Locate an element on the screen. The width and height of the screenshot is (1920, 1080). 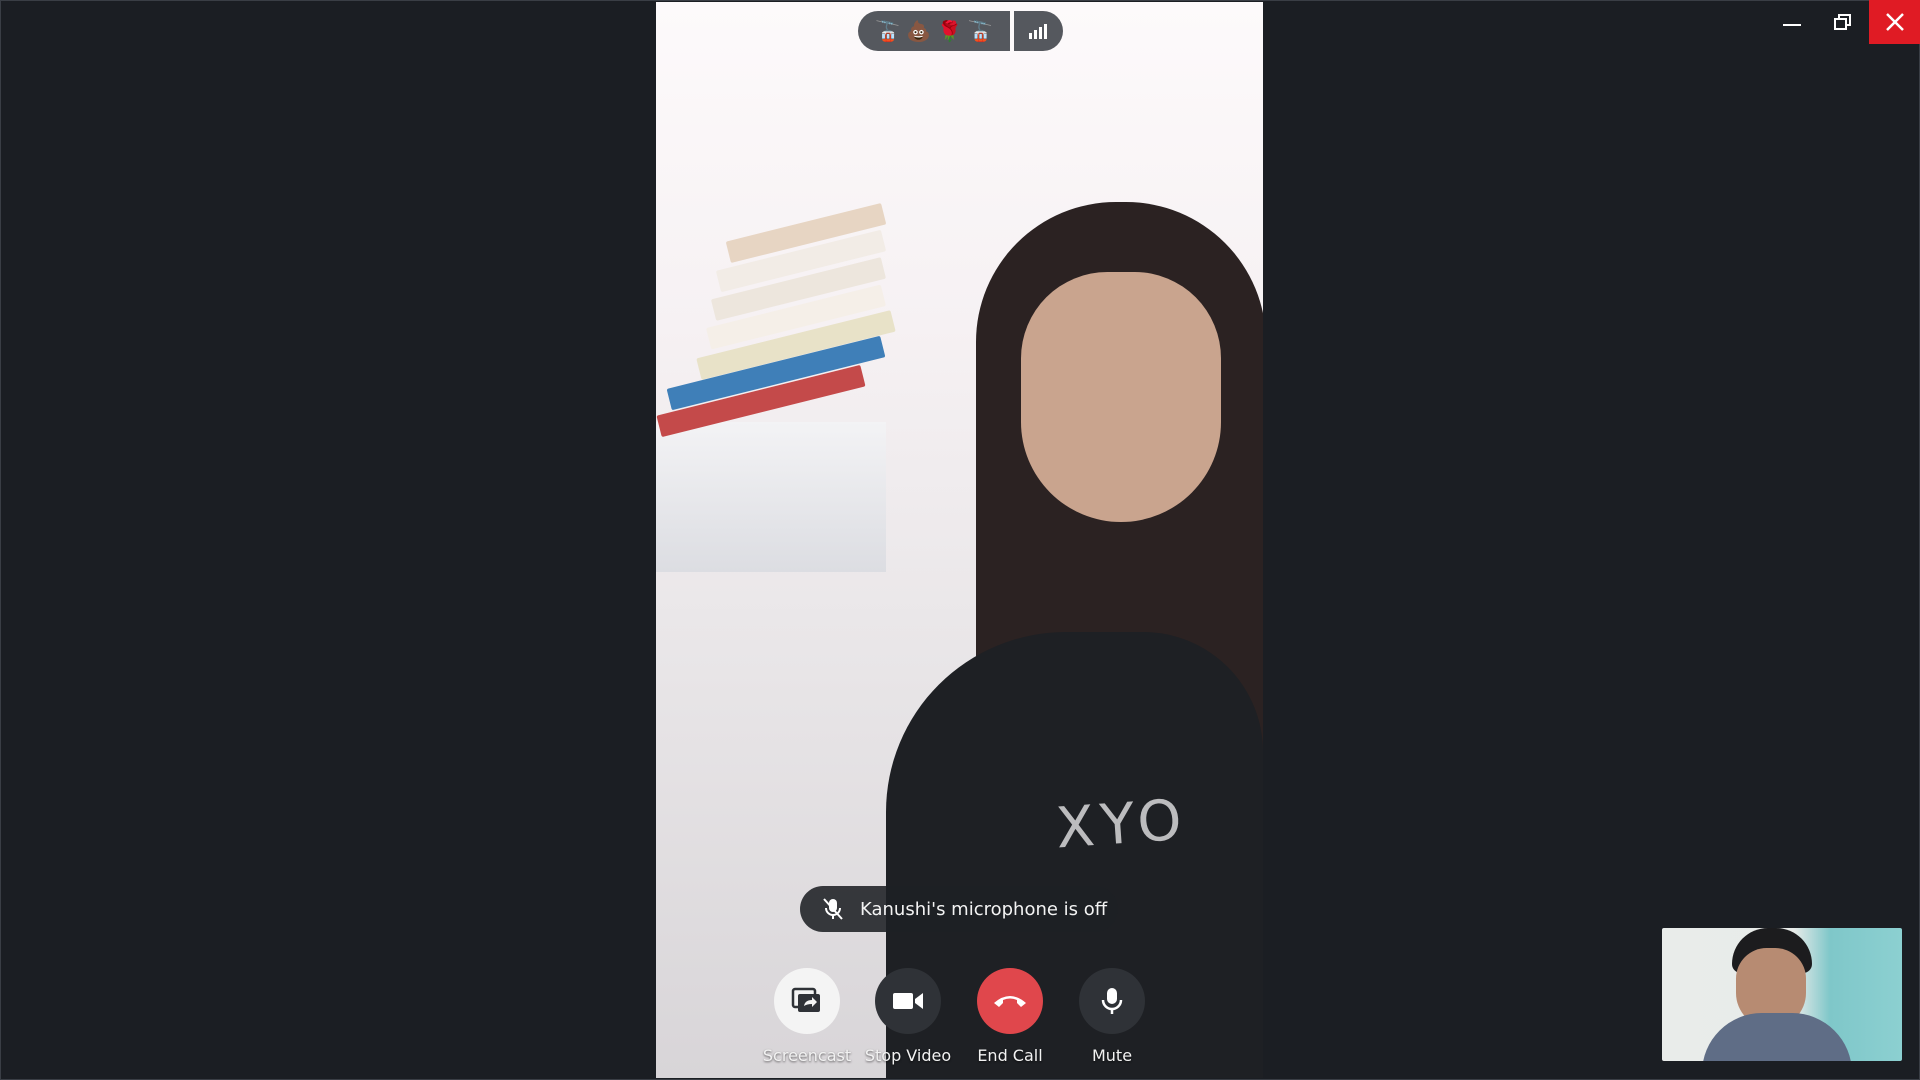
minimize-icon is located at coordinates (1792, 25).